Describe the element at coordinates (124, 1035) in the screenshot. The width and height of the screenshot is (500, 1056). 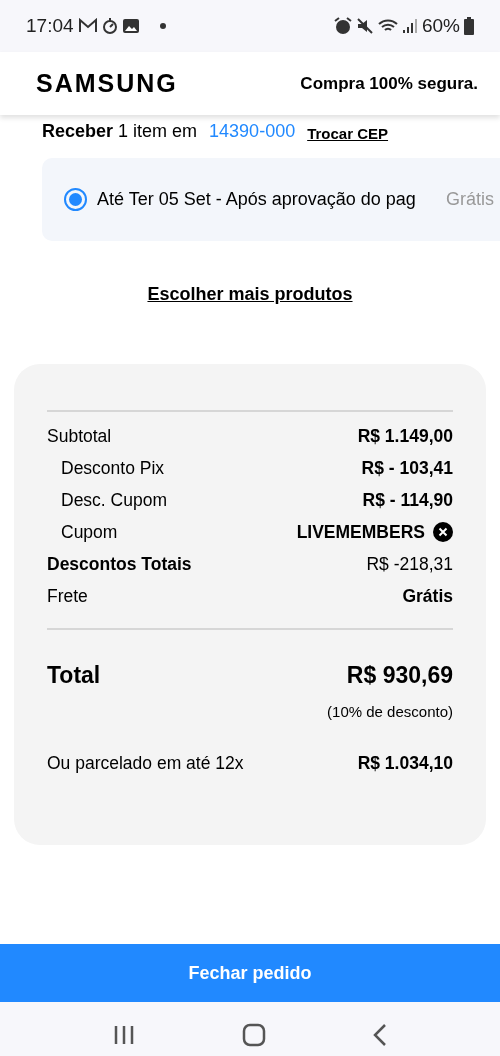
I see `recent-apps-icon` at that location.